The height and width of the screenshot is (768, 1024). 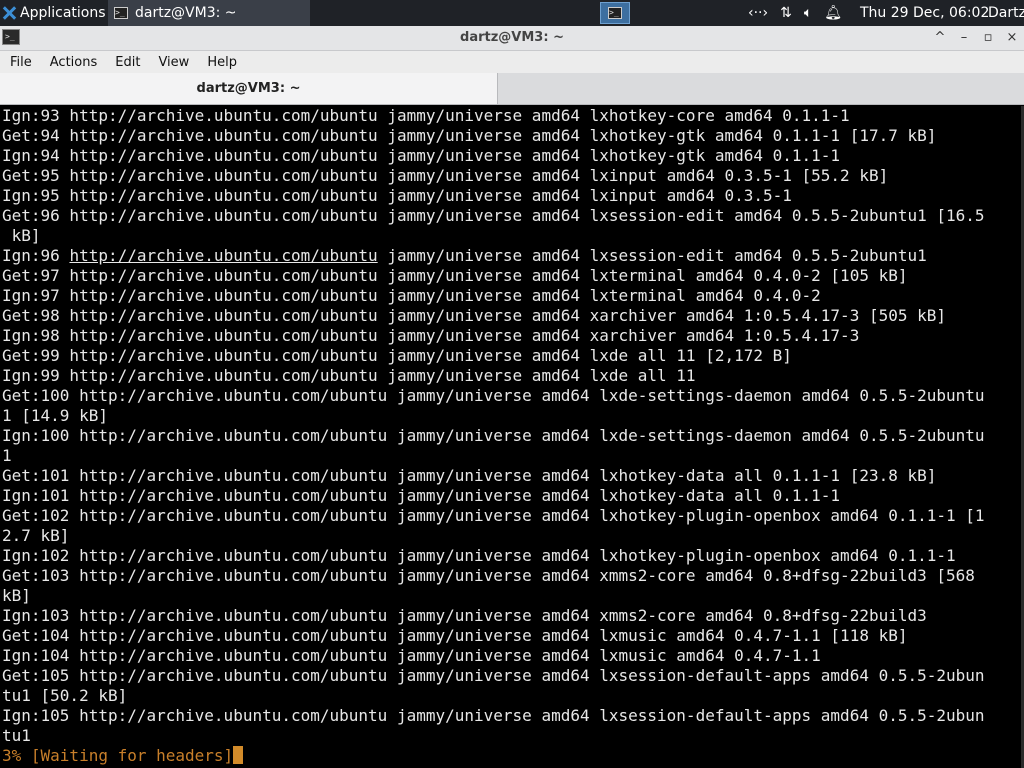 I want to click on terminal-status-line: 3% [Waiting for headers], so click(x=123, y=756).